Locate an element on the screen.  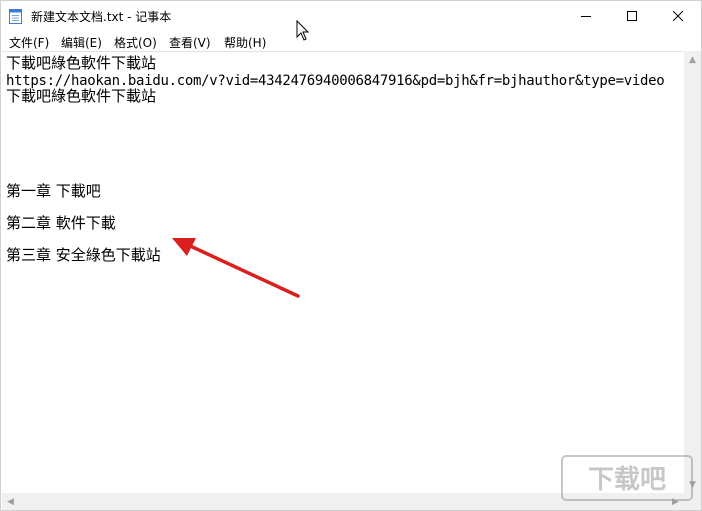
scroll-right-icon: ▶ is located at coordinates (675, 501).